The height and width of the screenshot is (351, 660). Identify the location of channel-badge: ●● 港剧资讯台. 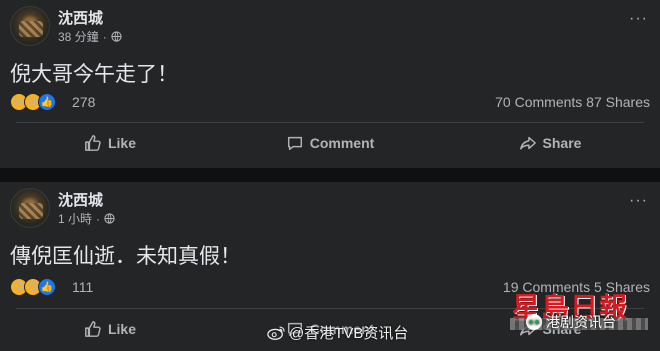
(571, 322).